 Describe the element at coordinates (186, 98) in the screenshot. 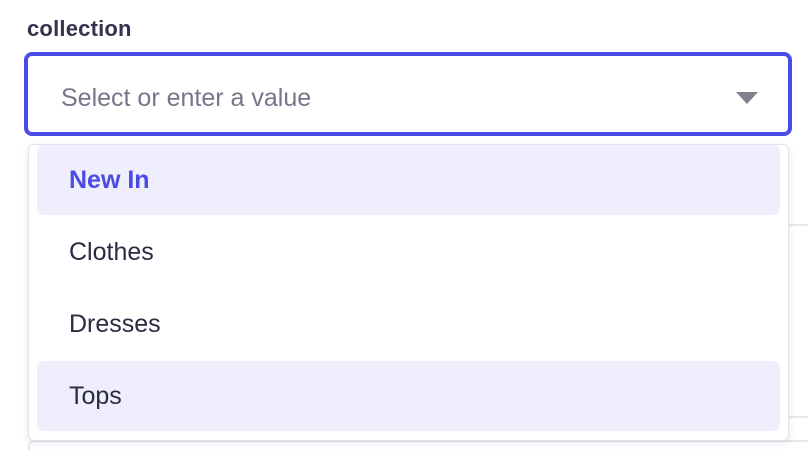

I see `select-placeholder: Select or enter a value` at that location.